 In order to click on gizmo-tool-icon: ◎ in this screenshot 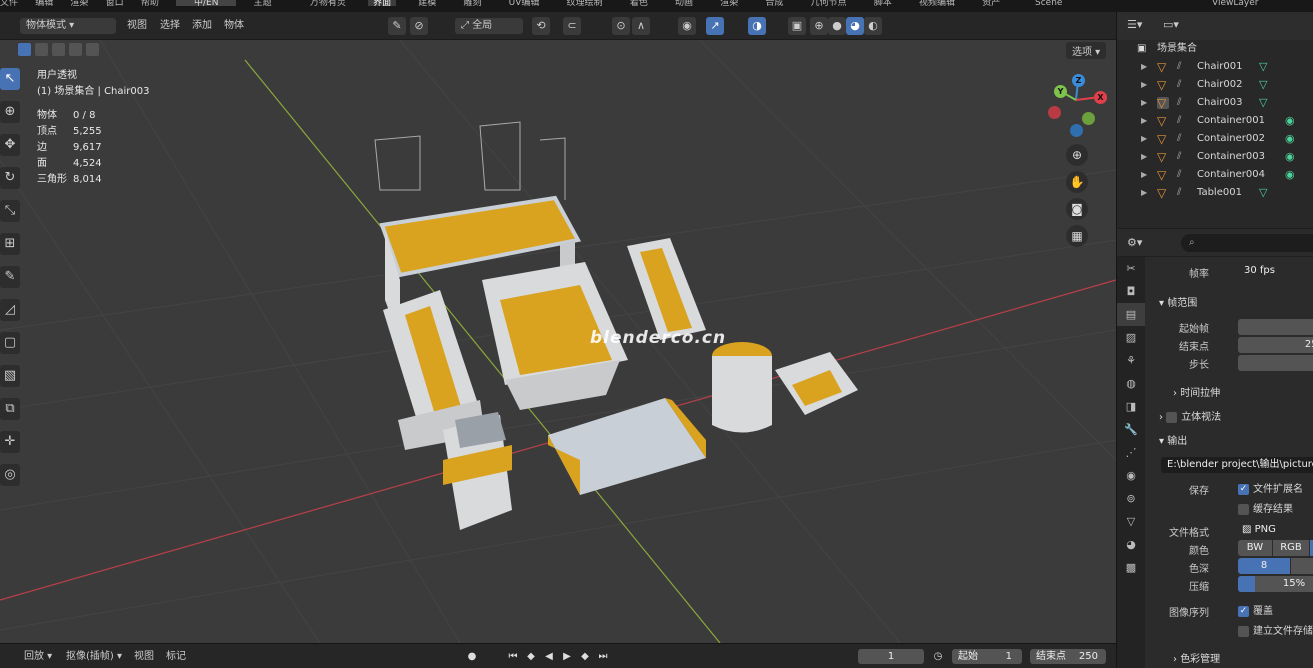, I will do `click(10, 475)`.